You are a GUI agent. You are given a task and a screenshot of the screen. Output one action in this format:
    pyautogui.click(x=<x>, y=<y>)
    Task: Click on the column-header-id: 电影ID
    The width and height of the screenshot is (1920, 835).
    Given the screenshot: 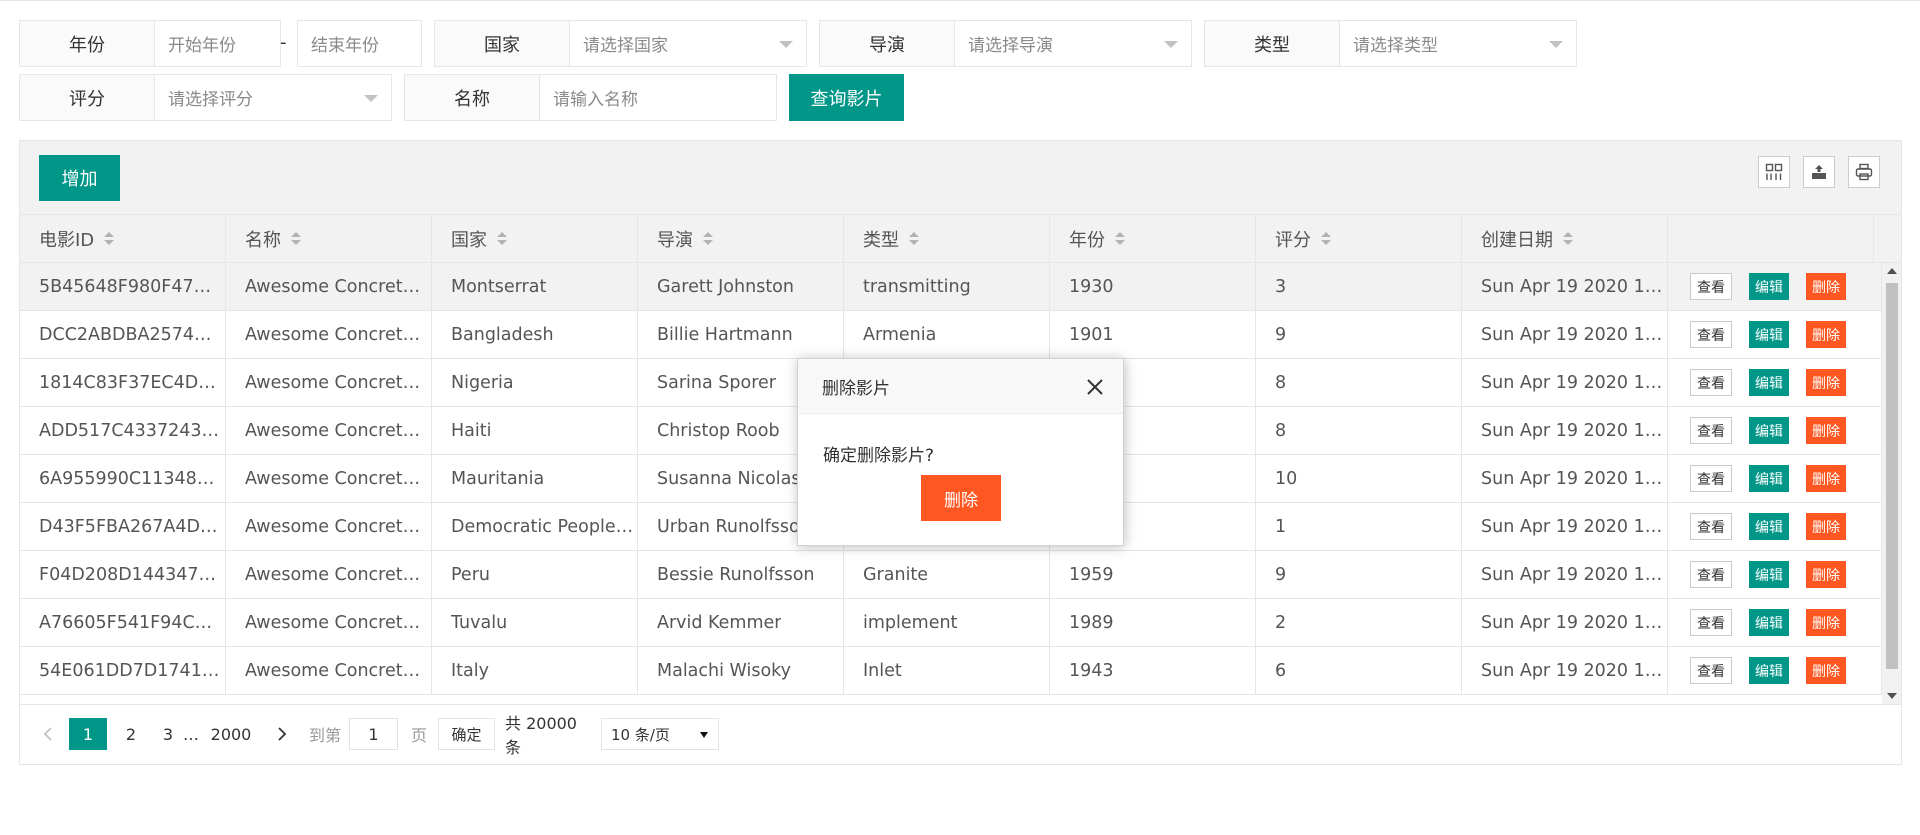 What is the action you would take?
    pyautogui.click(x=123, y=238)
    